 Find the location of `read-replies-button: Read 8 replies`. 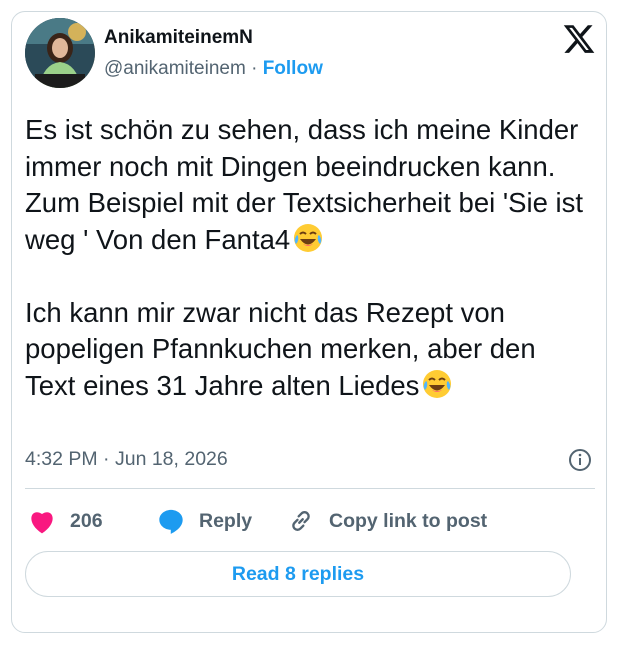

read-replies-button: Read 8 replies is located at coordinates (298, 574).